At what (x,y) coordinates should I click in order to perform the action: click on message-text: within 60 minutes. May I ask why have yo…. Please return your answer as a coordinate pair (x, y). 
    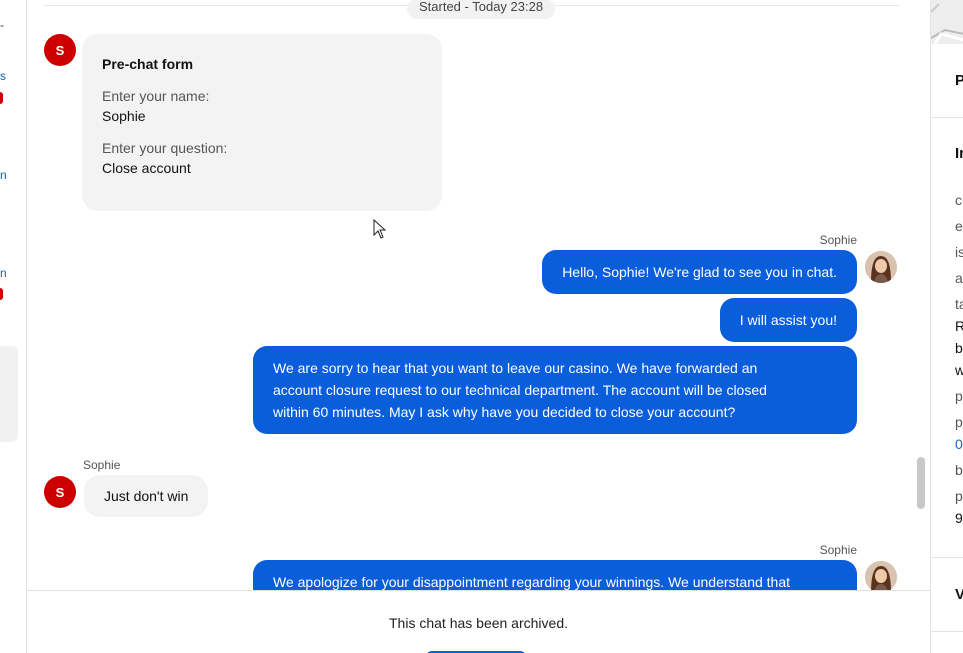
    Looking at the image, I should click on (504, 412).